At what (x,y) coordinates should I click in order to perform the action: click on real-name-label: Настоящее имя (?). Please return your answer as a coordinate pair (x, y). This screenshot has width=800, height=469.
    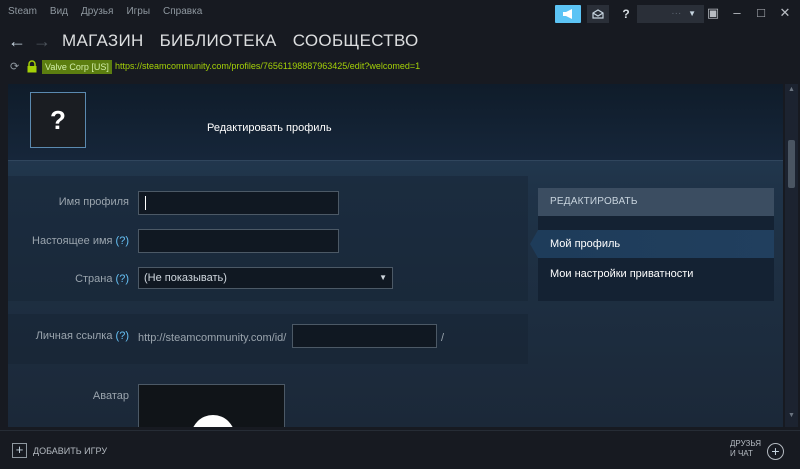
    Looking at the image, I should click on (72, 241).